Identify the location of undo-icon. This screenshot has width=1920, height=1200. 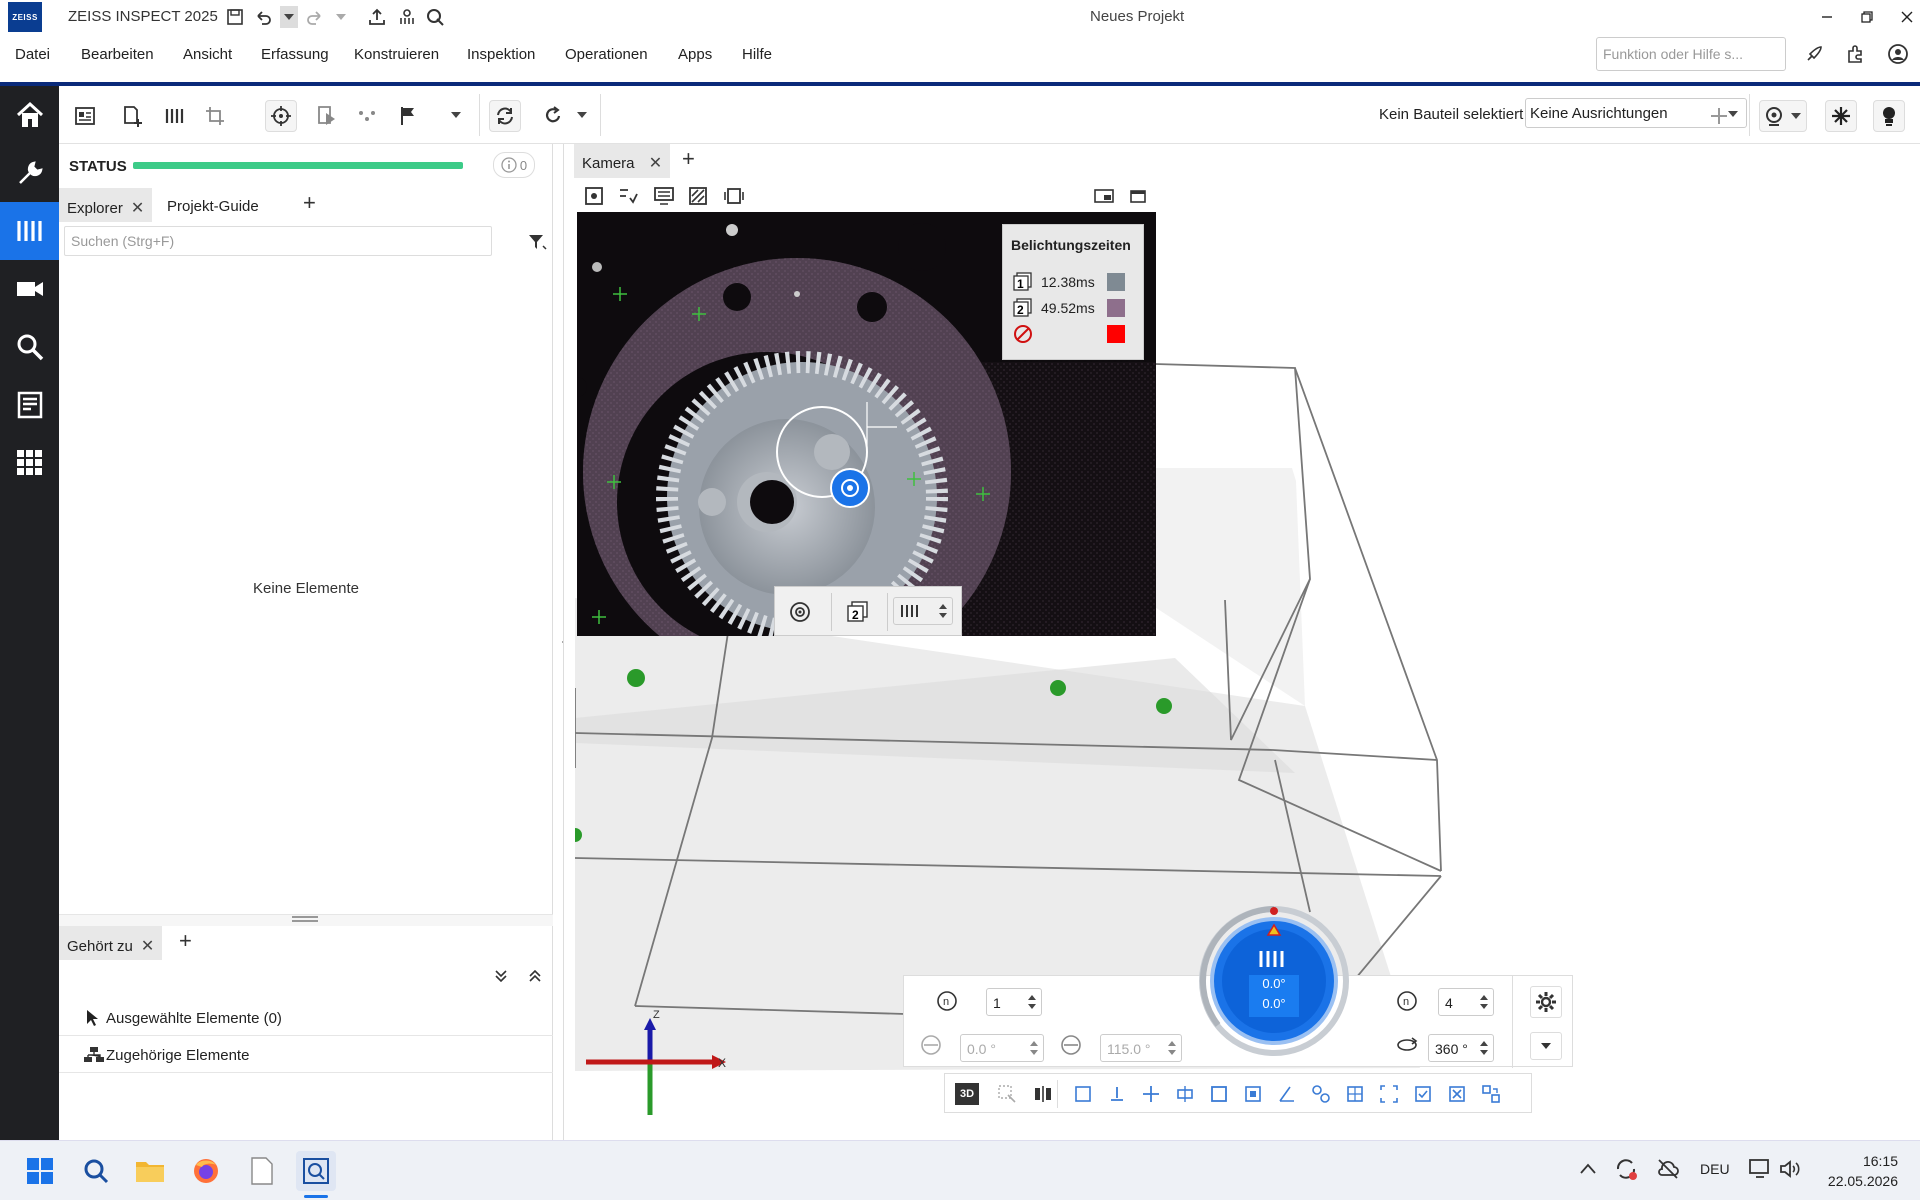
(263, 17).